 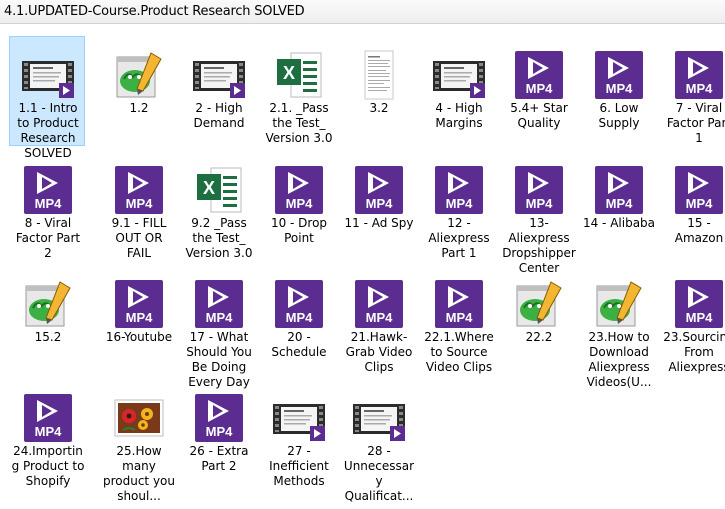 What do you see at coordinates (47, 98) in the screenshot?
I see `file-item: 1.1 - Intro to Product Research SOLVED` at bounding box center [47, 98].